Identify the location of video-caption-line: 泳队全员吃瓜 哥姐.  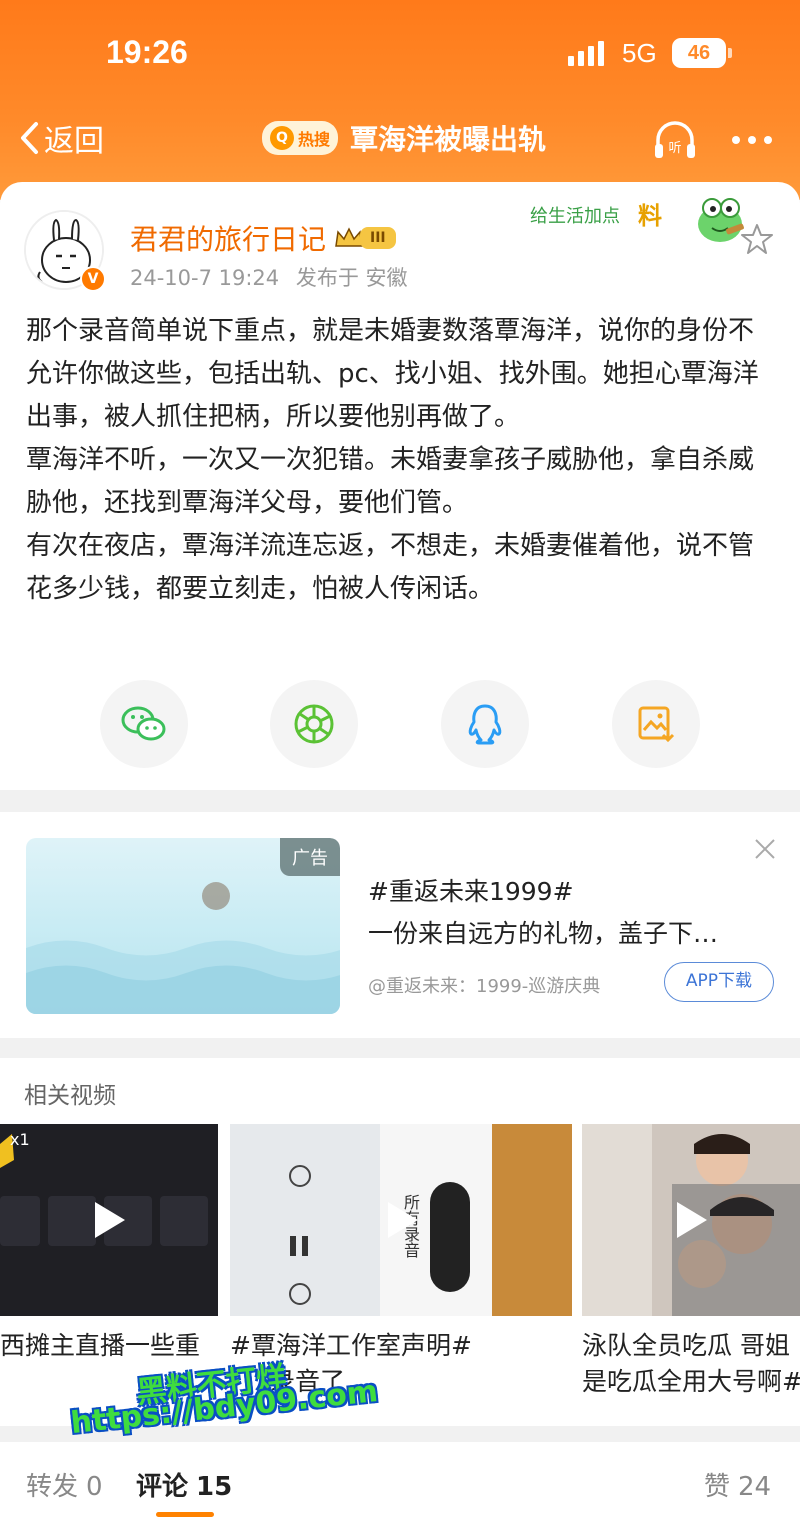
(686, 1345).